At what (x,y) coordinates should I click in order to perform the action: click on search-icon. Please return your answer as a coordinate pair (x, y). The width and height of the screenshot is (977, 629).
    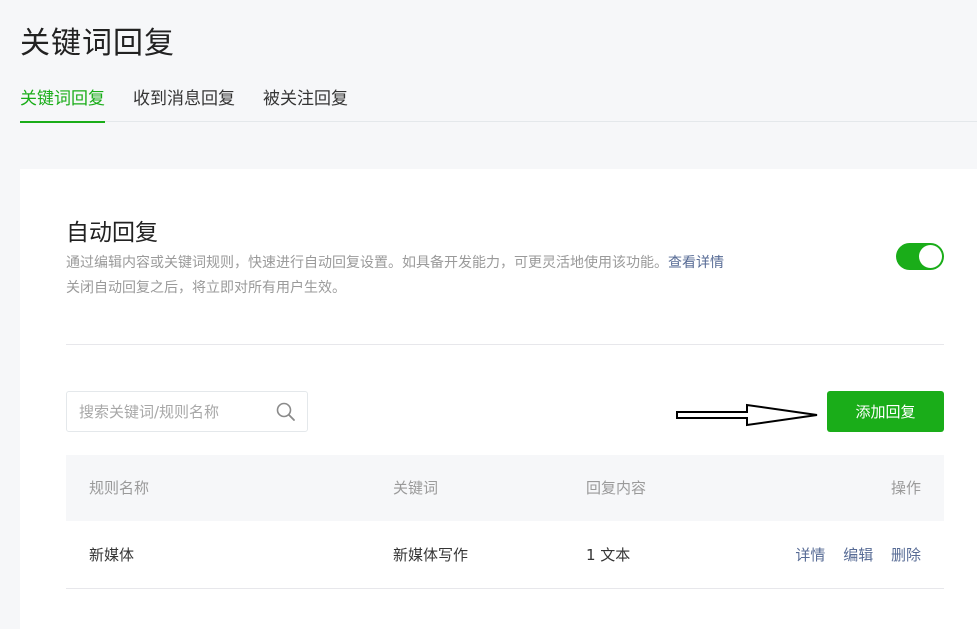
    Looking at the image, I should click on (286, 412).